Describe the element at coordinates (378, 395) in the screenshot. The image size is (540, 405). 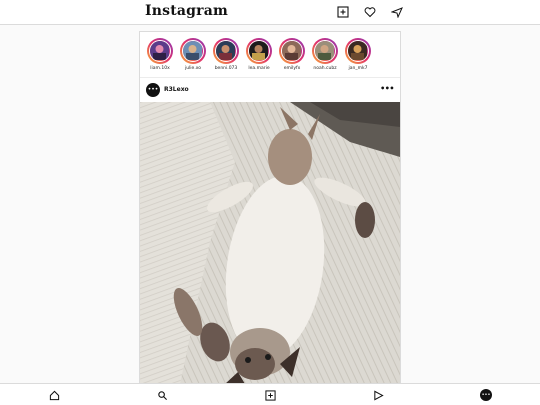
I see `reels-icon` at that location.